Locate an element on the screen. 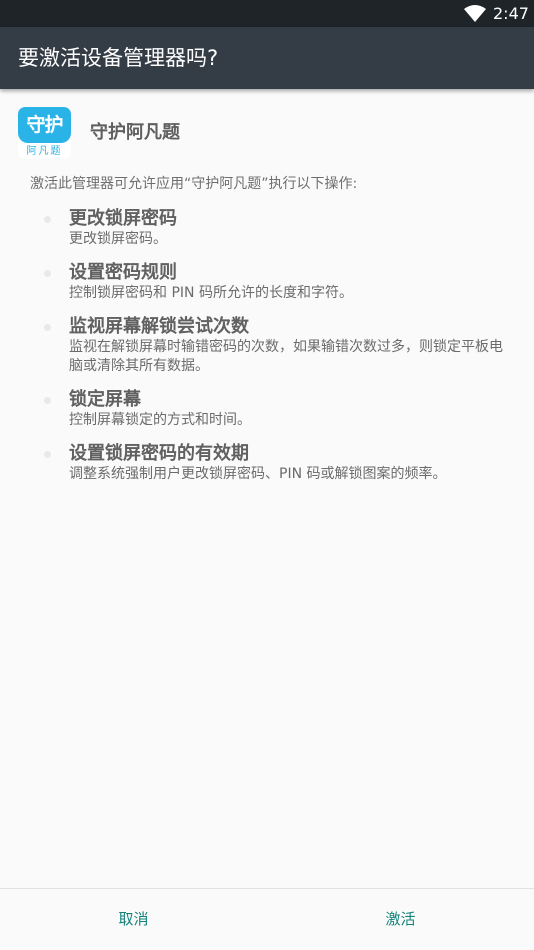 This screenshot has height=950, width=534. dialog-button-bar: 取消 激活 is located at coordinates (267, 919).